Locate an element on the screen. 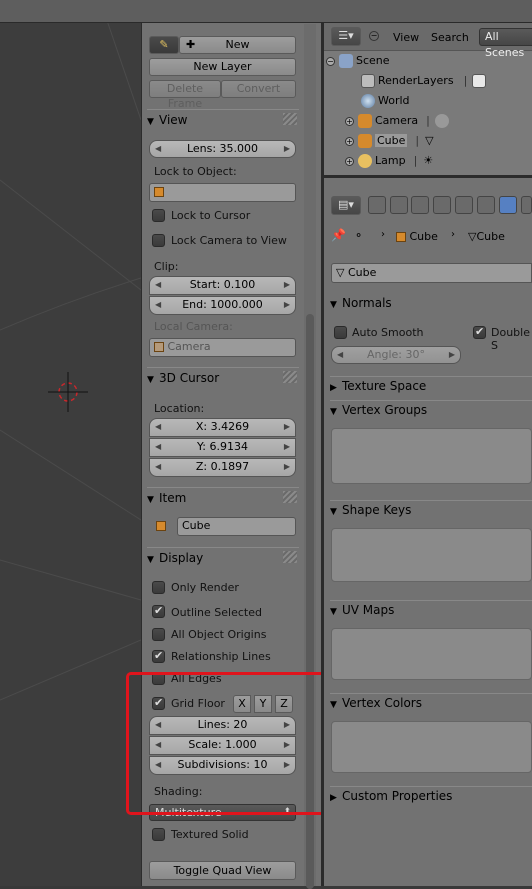 The height and width of the screenshot is (889, 532). object-tab-icon is located at coordinates (464, 205).